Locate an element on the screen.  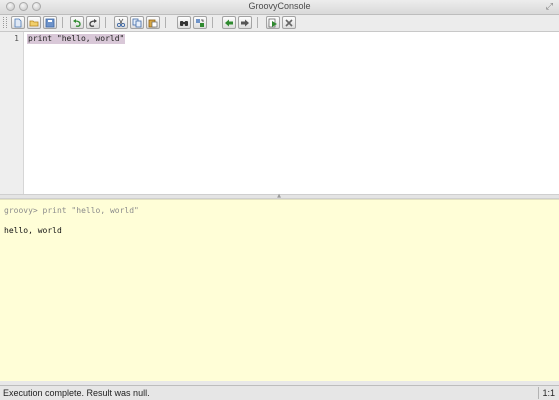
redo-button is located at coordinates (93, 22).